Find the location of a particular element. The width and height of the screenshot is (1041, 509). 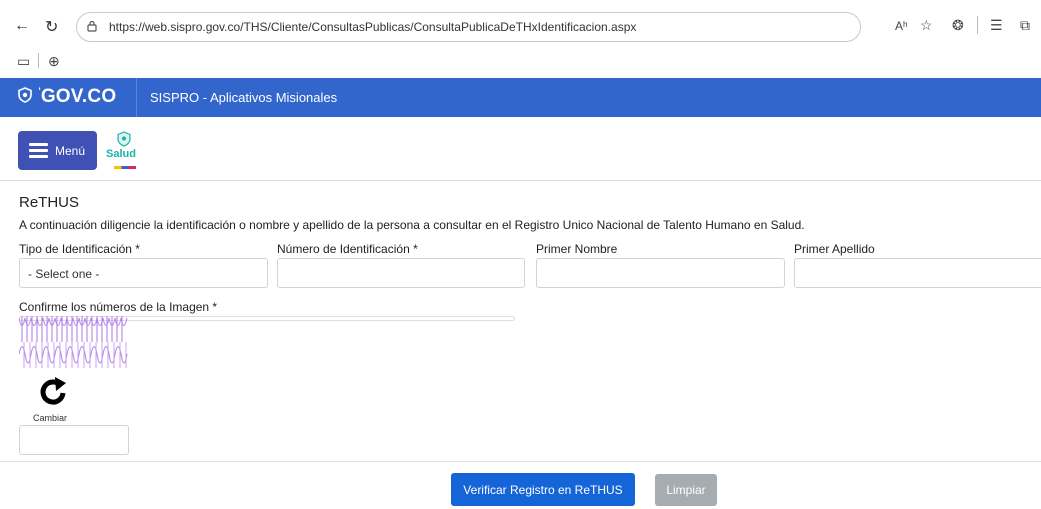

salud-logo: Salud is located at coordinates (126, 153).